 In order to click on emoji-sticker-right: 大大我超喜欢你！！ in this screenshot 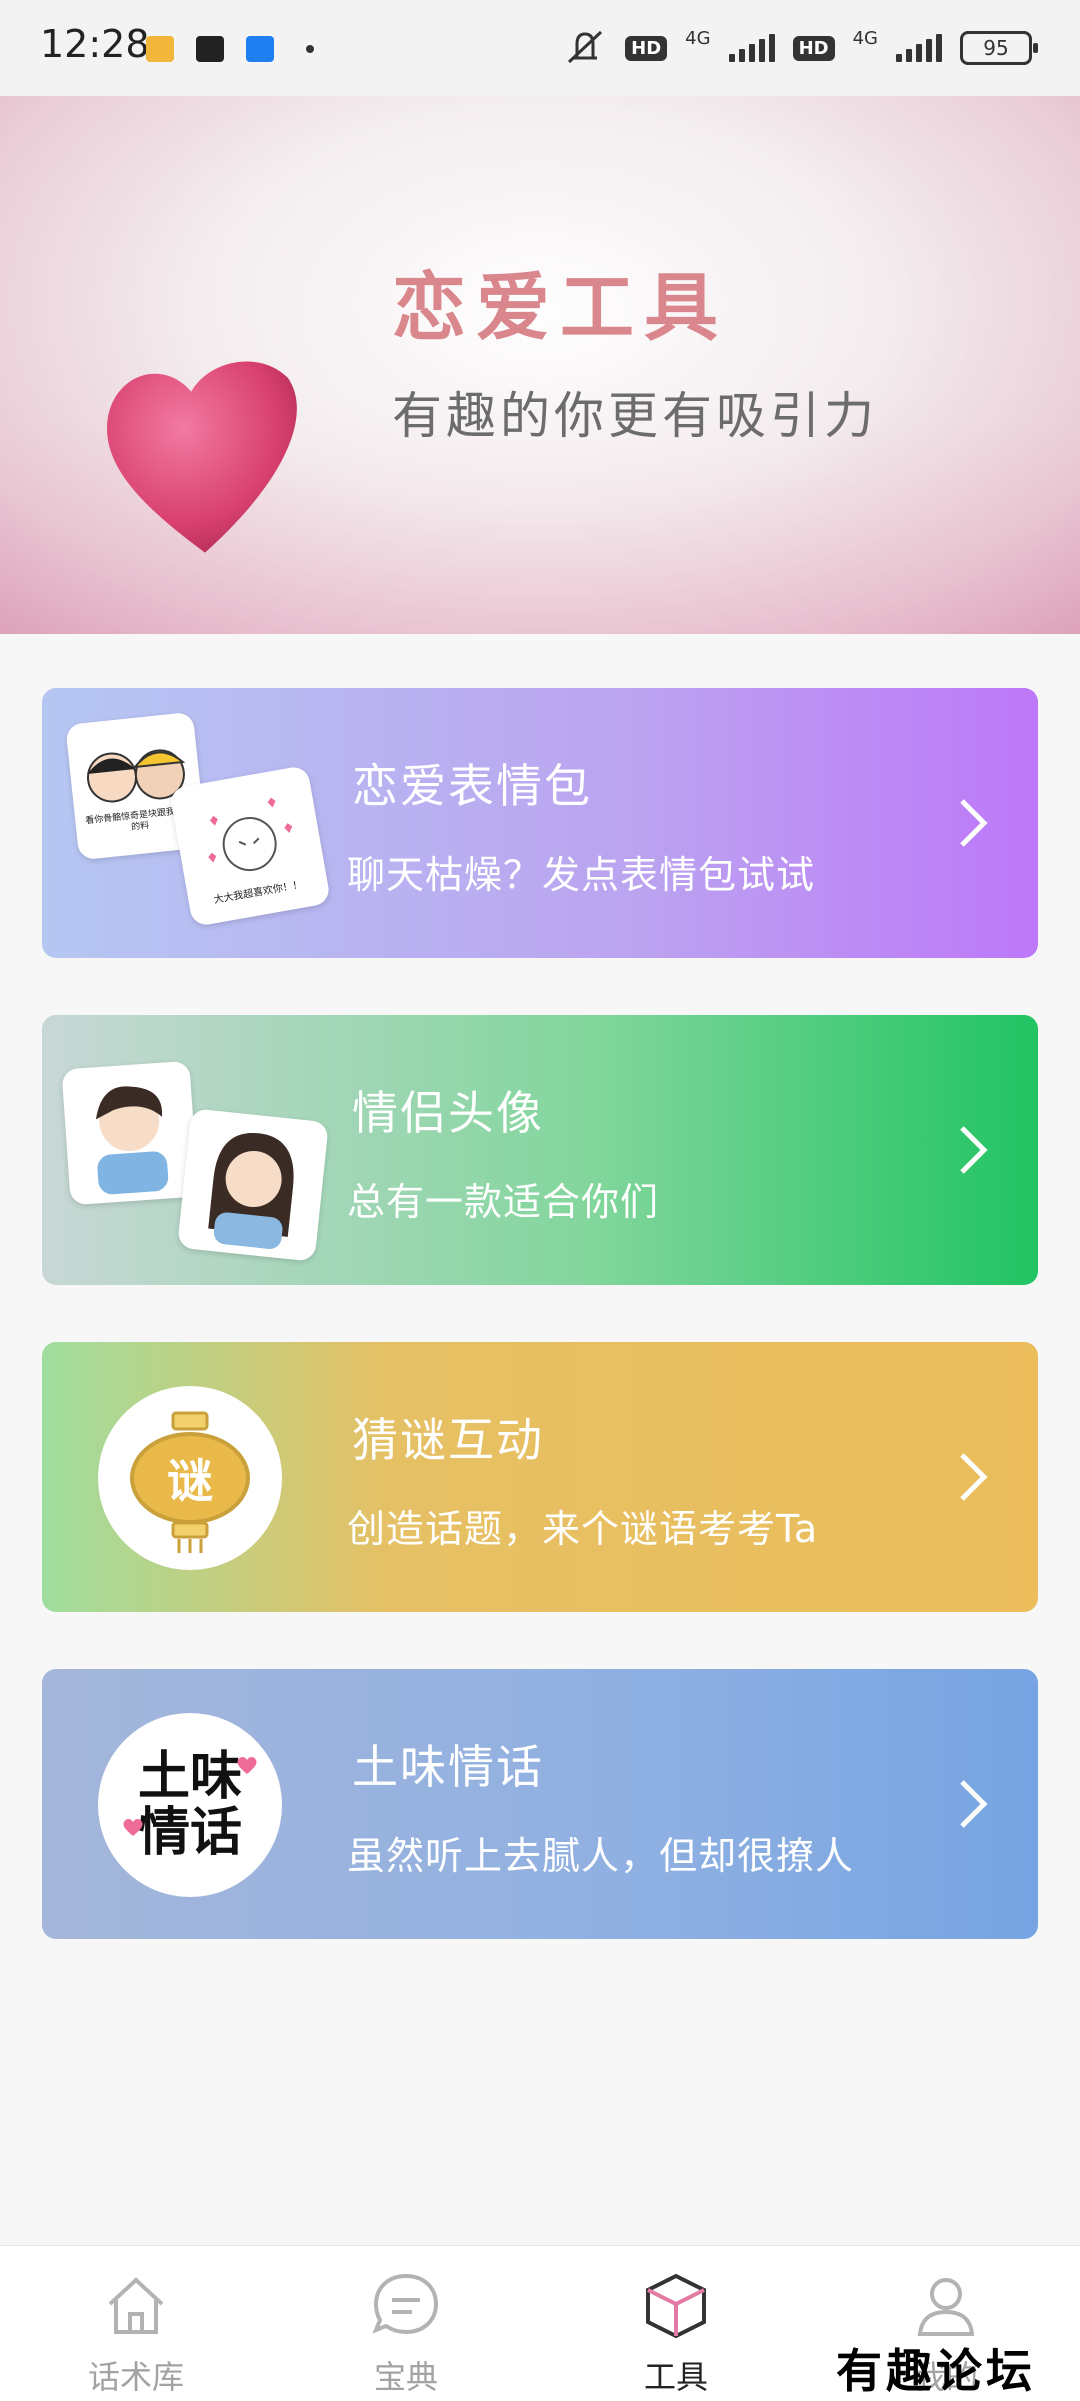, I will do `click(250, 846)`.